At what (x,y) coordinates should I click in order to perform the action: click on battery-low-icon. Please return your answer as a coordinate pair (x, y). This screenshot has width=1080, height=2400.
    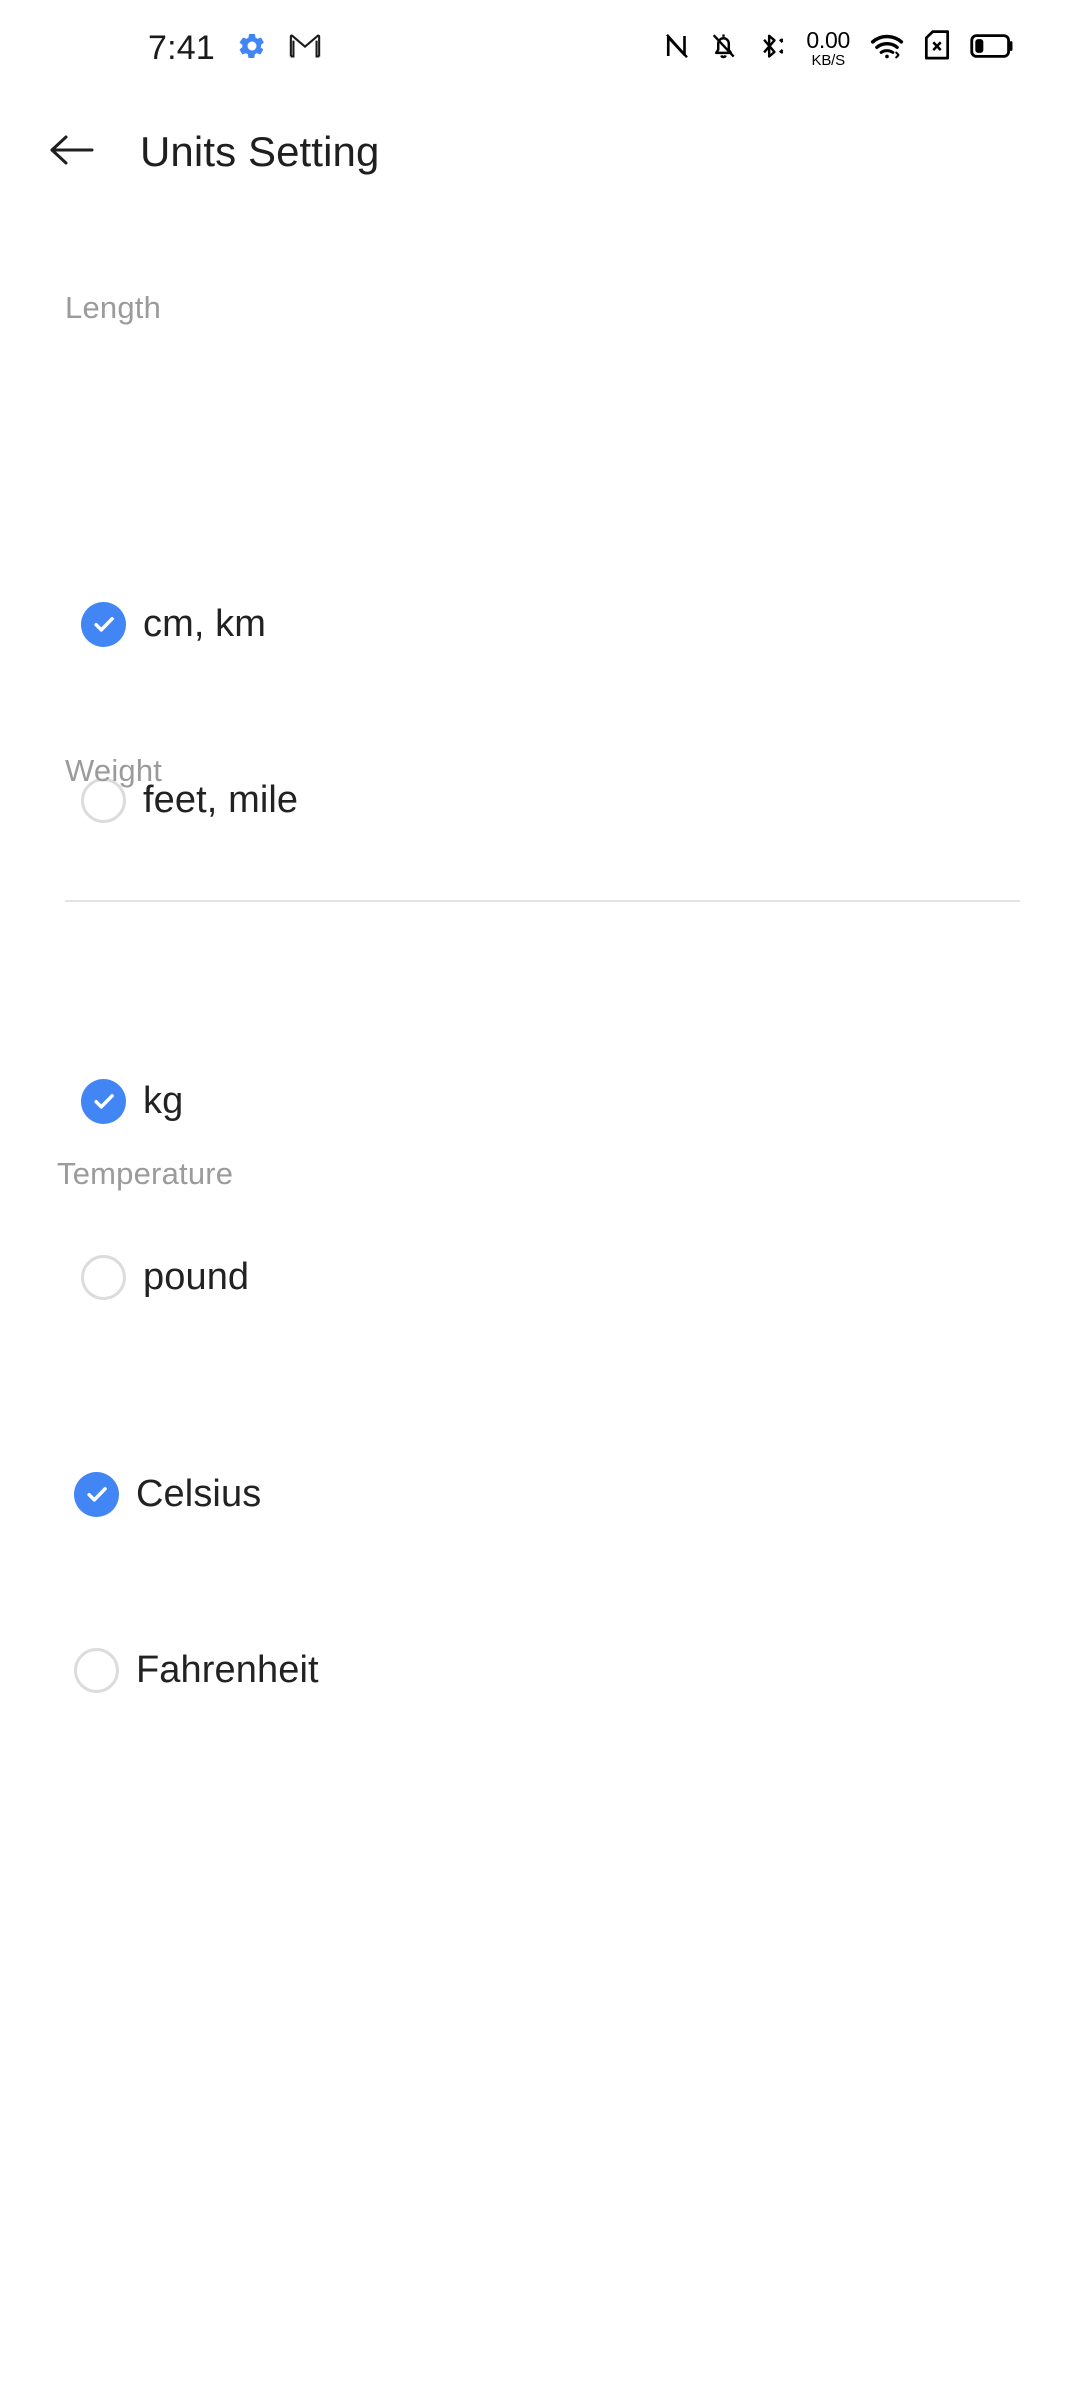
    Looking at the image, I should click on (992, 48).